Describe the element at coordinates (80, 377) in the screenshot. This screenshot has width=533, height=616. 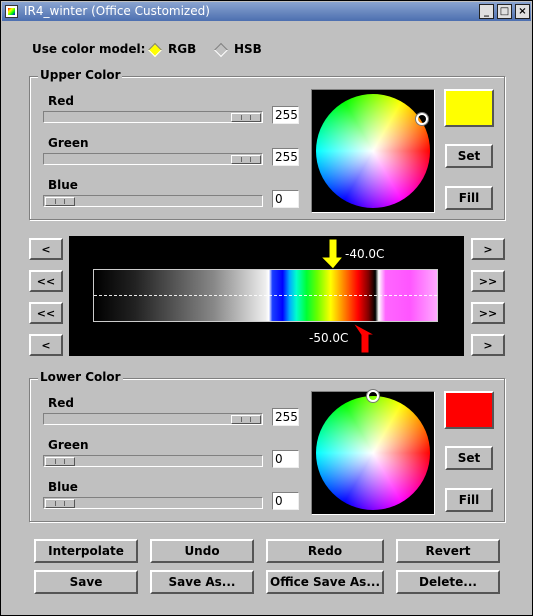
I see `lower-color-title: Lower Color` at that location.